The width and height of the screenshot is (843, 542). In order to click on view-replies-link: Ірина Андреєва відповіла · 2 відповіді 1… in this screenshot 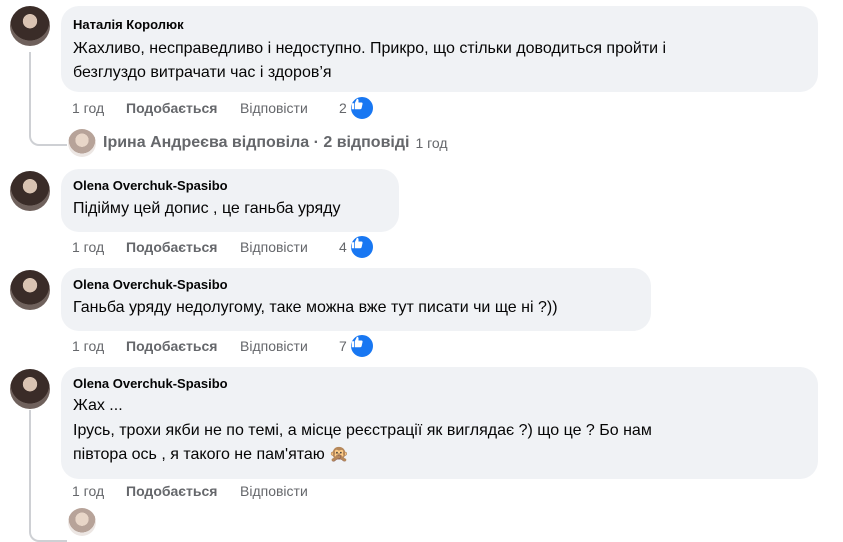, I will do `click(258, 143)`.